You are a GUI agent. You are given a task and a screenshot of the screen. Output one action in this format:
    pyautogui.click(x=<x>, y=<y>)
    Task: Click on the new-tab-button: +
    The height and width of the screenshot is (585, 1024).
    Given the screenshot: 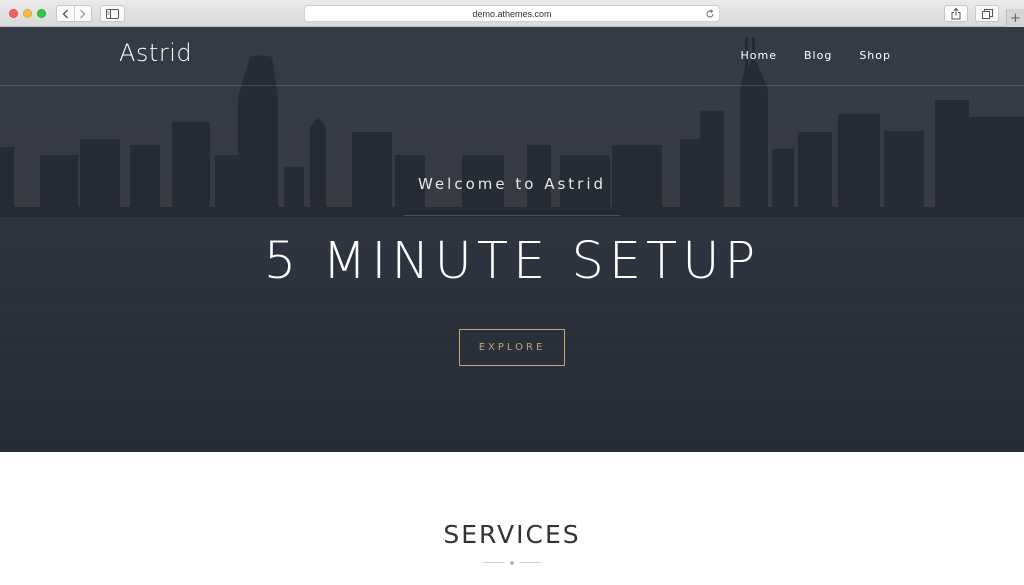 What is the action you would take?
    pyautogui.click(x=1015, y=18)
    